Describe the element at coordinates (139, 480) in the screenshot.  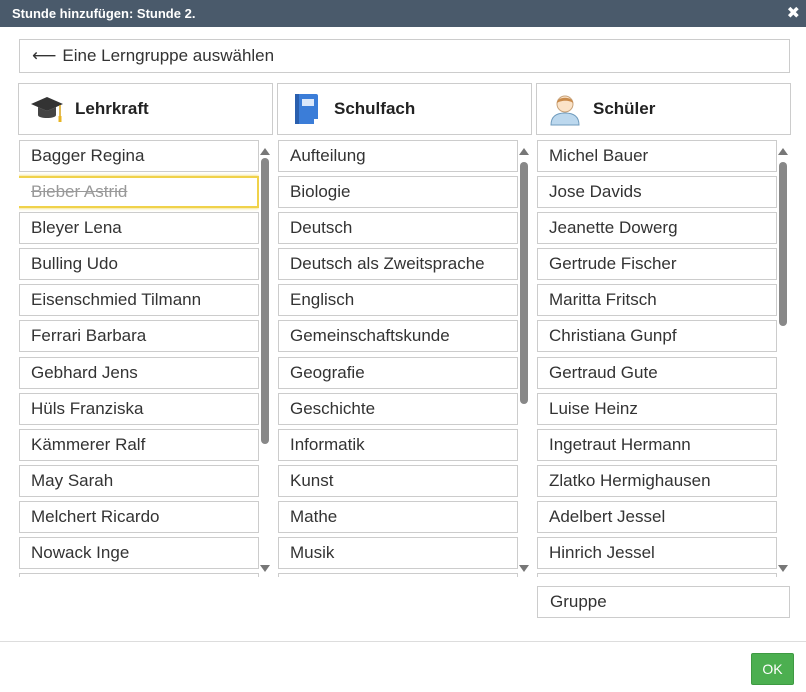
I see `teacher-item: May Sarah` at that location.